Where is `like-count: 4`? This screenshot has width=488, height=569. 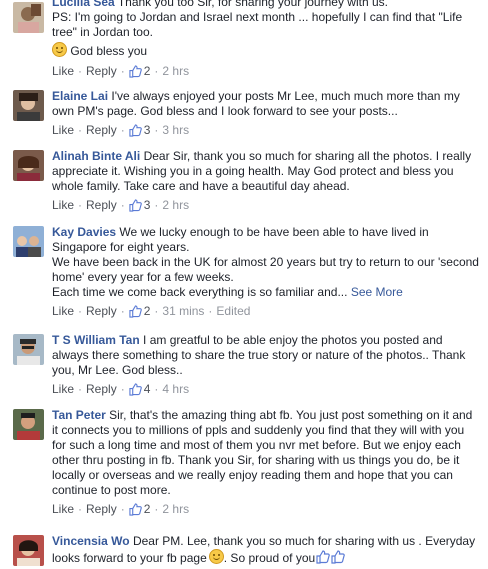 like-count: 4 is located at coordinates (147, 389).